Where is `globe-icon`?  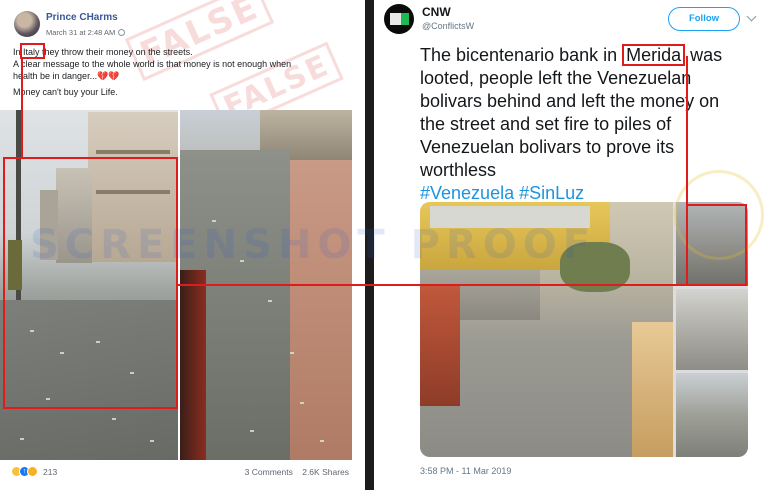
globe-icon is located at coordinates (122, 32).